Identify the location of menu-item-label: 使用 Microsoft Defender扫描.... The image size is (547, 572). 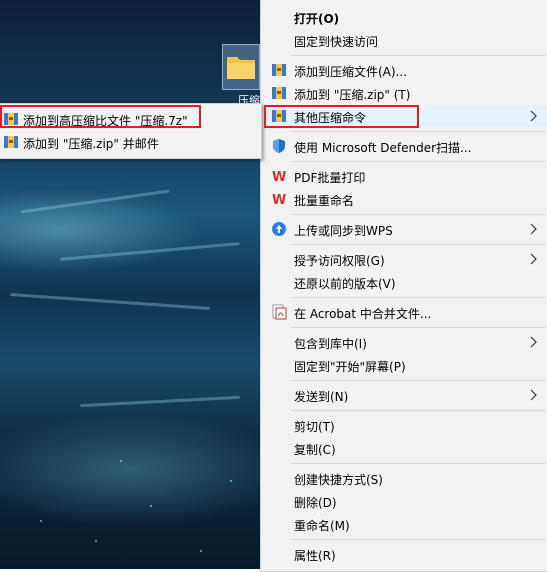
(383, 148).